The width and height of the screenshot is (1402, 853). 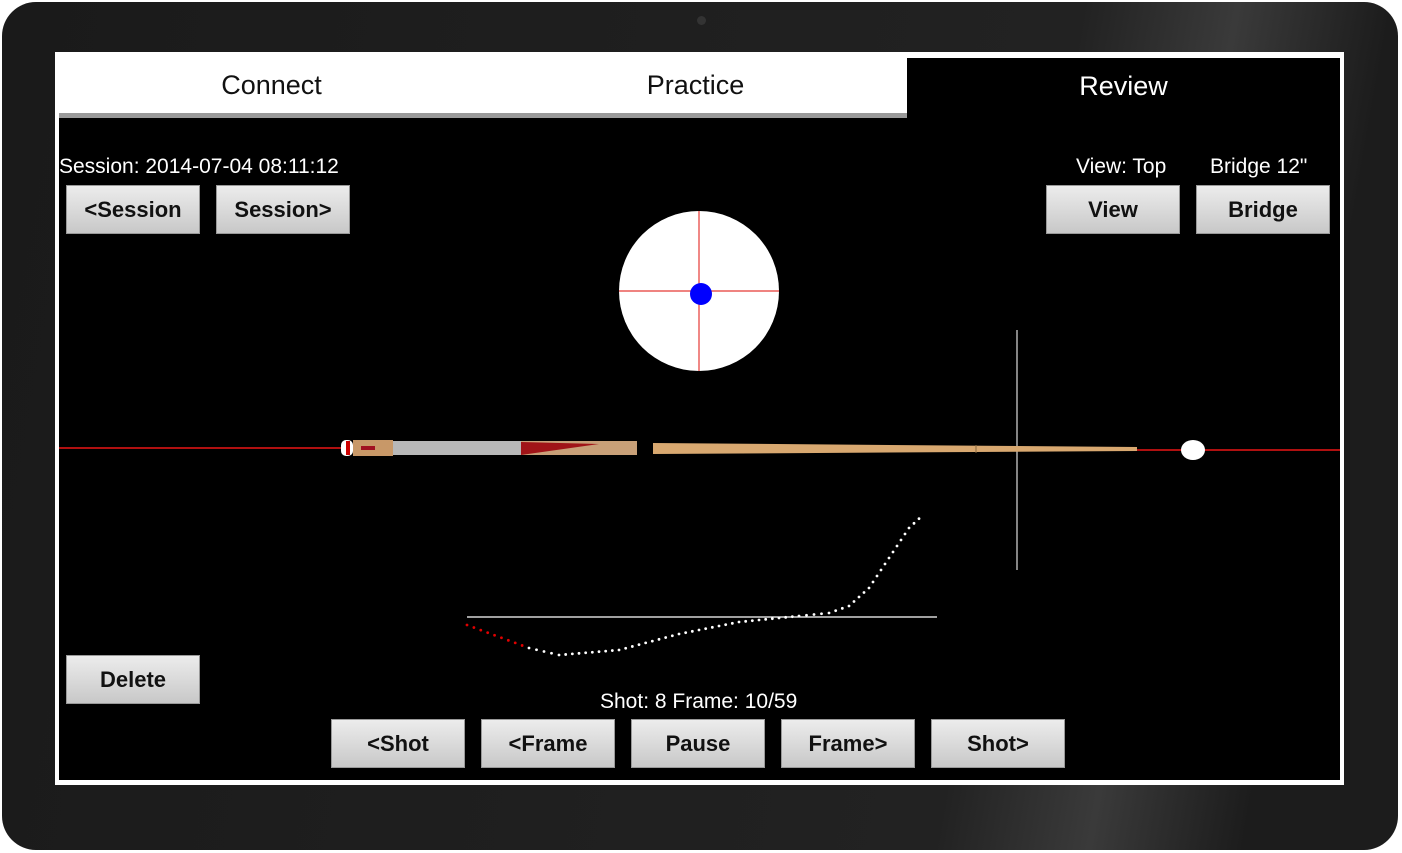 What do you see at coordinates (698, 743) in the screenshot?
I see `pause-button: Pause` at bounding box center [698, 743].